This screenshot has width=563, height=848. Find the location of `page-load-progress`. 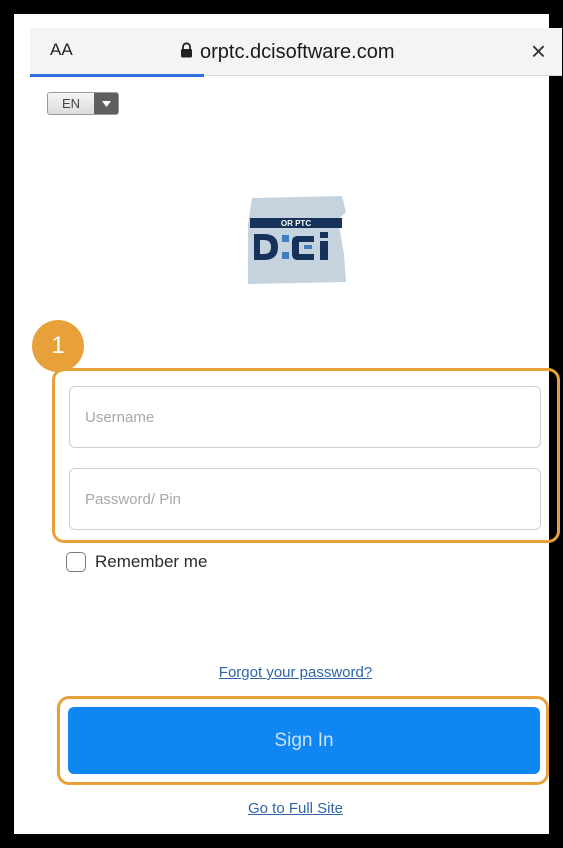

page-load-progress is located at coordinates (117, 75).